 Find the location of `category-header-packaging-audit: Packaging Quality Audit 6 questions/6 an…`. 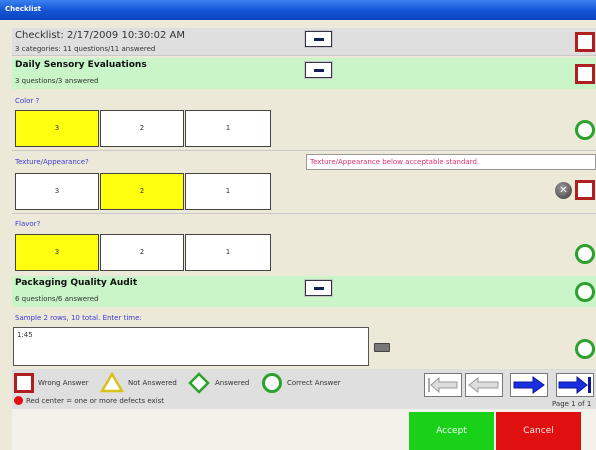

category-header-packaging-audit: Packaging Quality Audit 6 questions/6 an… is located at coordinates (304, 291).